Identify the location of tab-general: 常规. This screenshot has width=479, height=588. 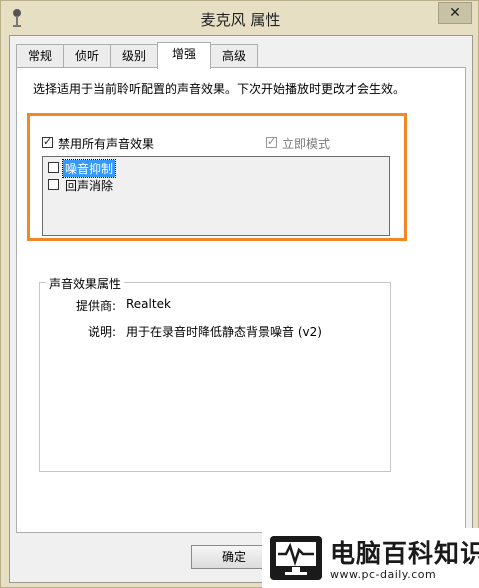
(40, 55).